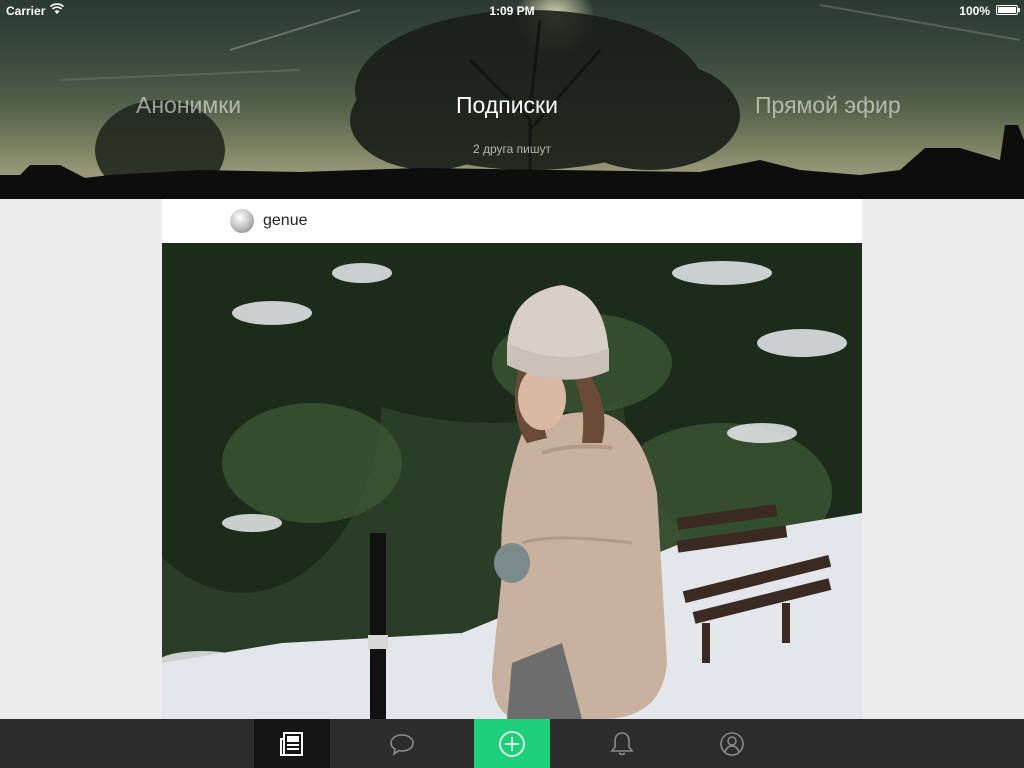 Image resolution: width=1024 pixels, height=768 pixels. I want to click on tab-anonymous: Анонимки, so click(188, 105).